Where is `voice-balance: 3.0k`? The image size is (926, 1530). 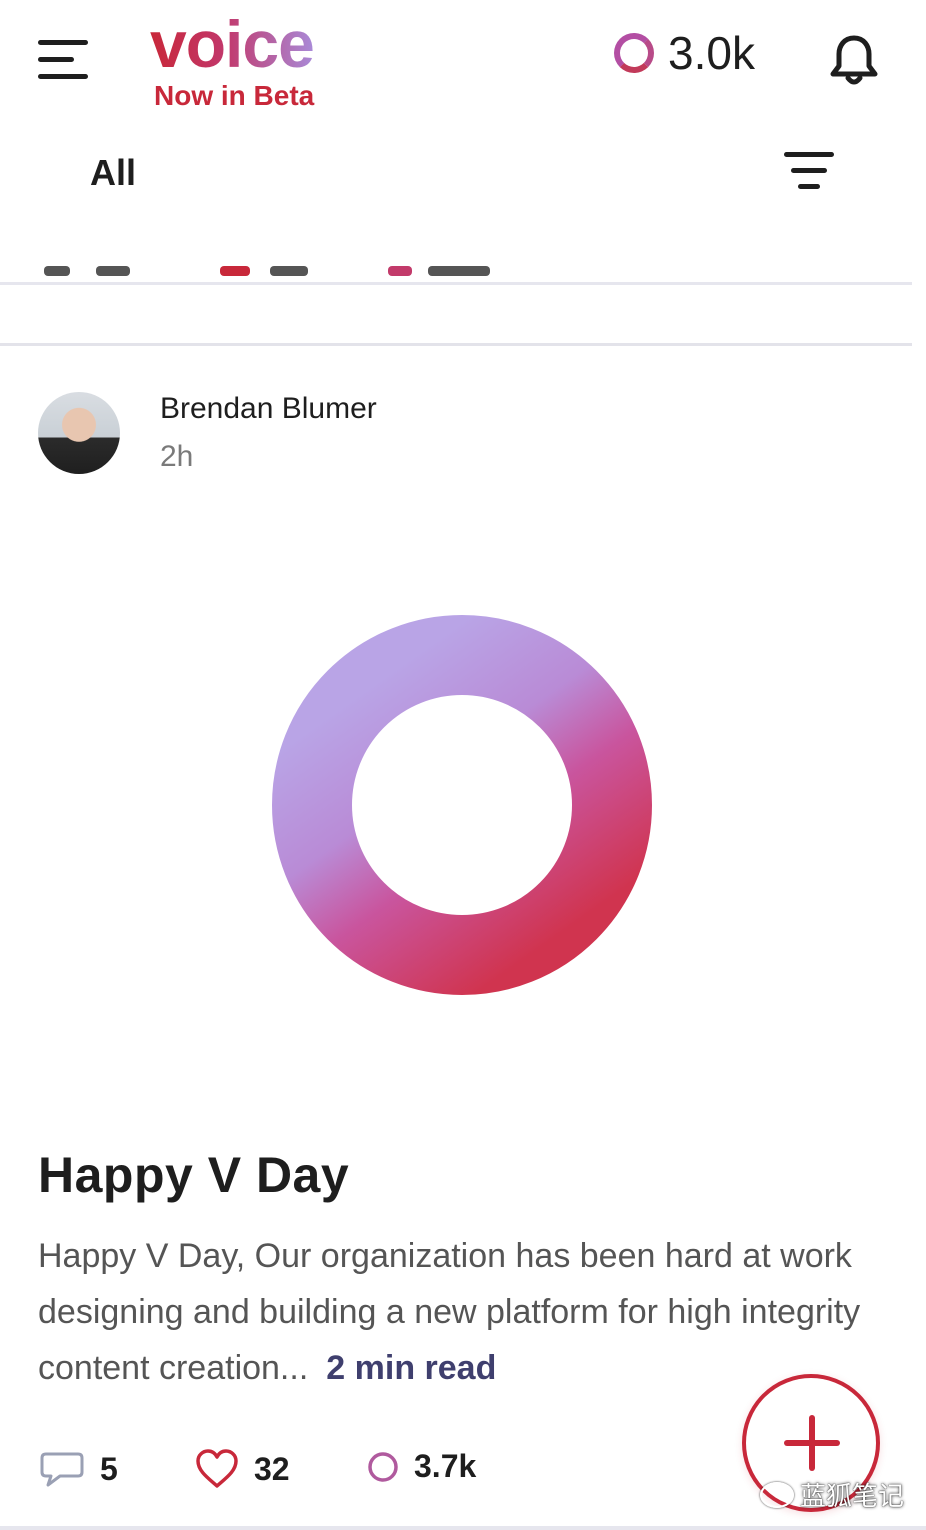 voice-balance: 3.0k is located at coordinates (684, 53).